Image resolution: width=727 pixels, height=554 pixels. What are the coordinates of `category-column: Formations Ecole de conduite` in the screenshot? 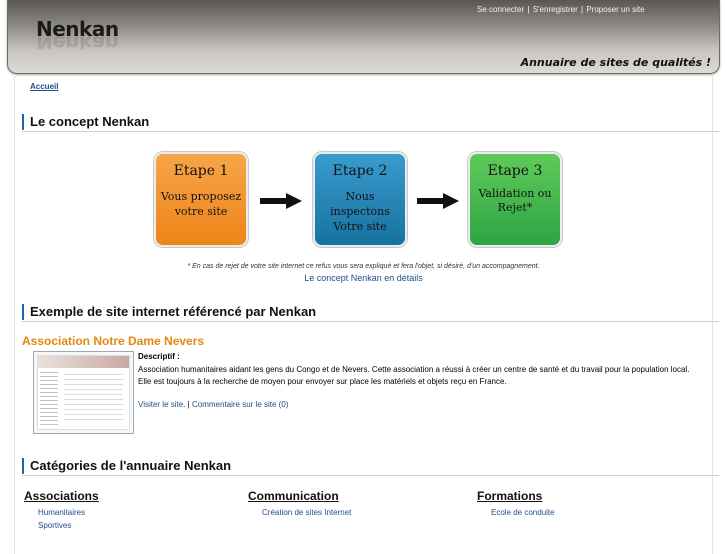 It's located at (516, 504).